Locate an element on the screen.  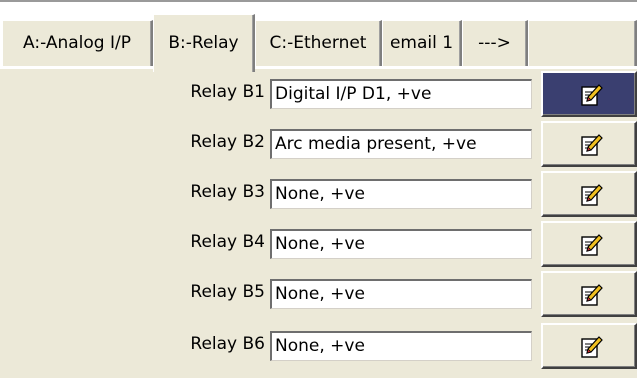
relay-label: Relay B2 is located at coordinates (227, 142).